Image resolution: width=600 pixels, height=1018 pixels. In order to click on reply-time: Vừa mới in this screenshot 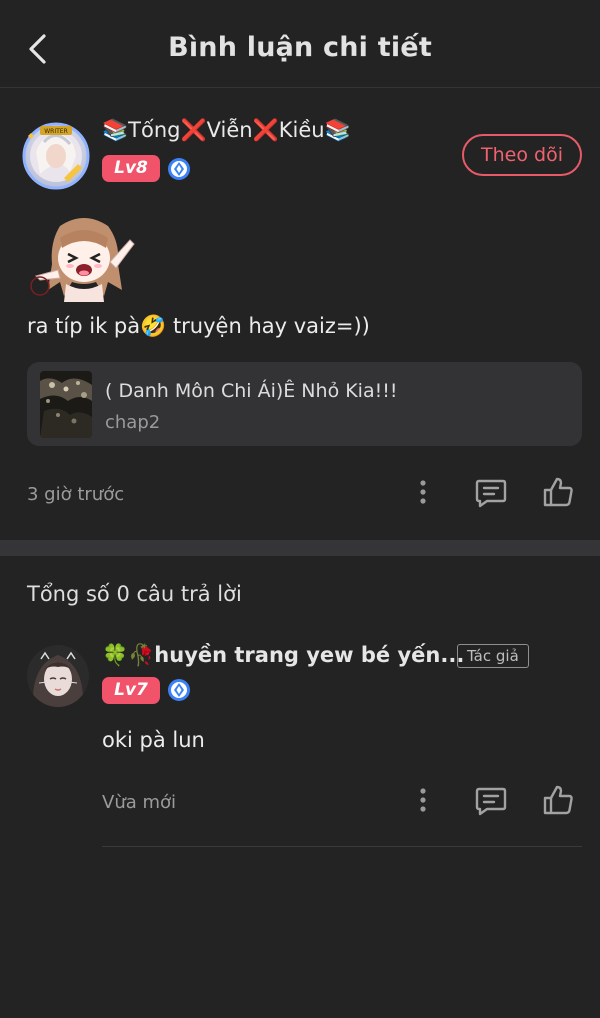, I will do `click(139, 802)`.